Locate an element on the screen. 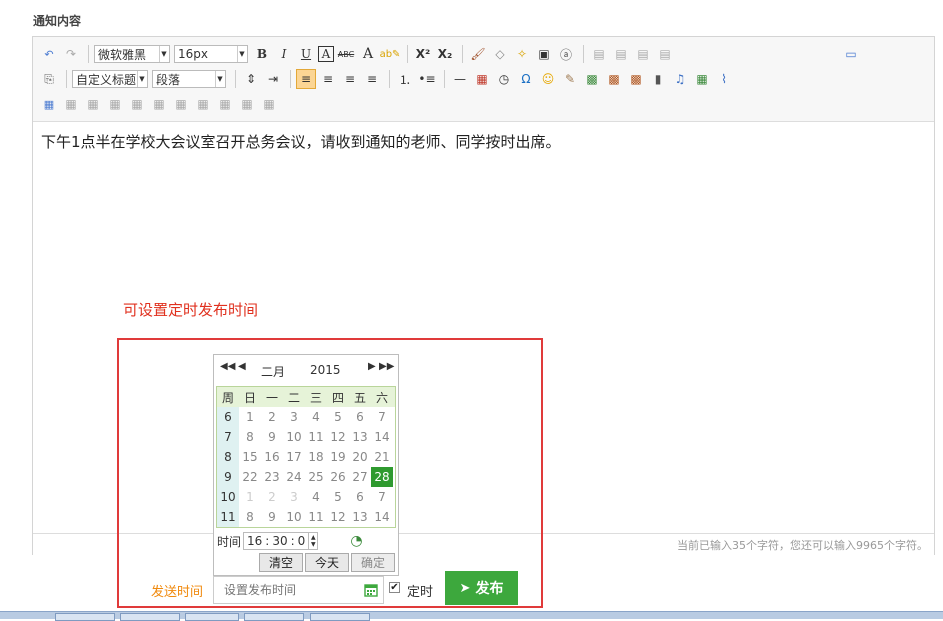 This screenshot has width=943, height=621. redo-icon: ↷ is located at coordinates (71, 54).